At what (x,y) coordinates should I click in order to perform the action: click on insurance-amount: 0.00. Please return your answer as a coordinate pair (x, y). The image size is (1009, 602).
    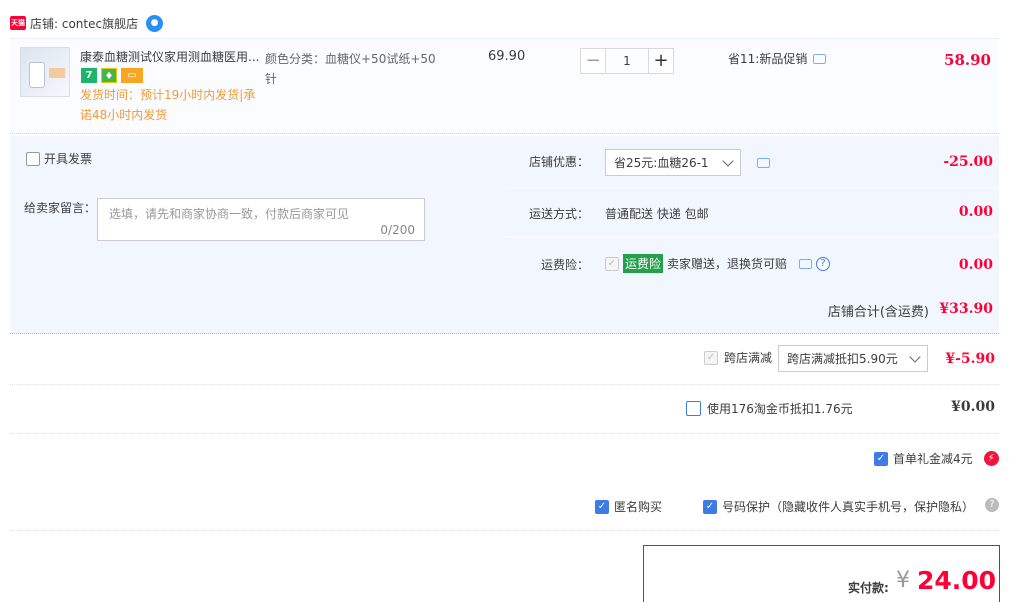
    Looking at the image, I should click on (975, 265).